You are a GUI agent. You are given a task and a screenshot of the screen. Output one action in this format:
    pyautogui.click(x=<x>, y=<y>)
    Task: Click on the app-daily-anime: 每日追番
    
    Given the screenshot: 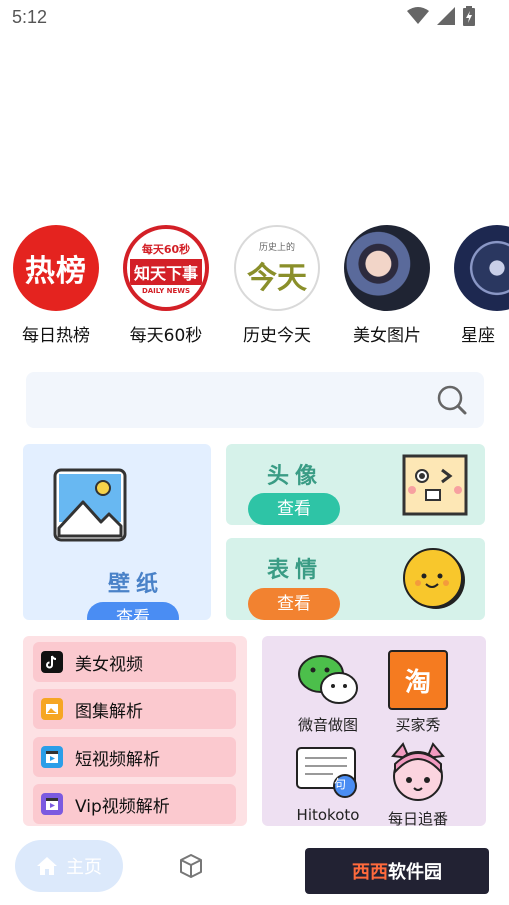 What is the action you would take?
    pyautogui.click(x=418, y=784)
    